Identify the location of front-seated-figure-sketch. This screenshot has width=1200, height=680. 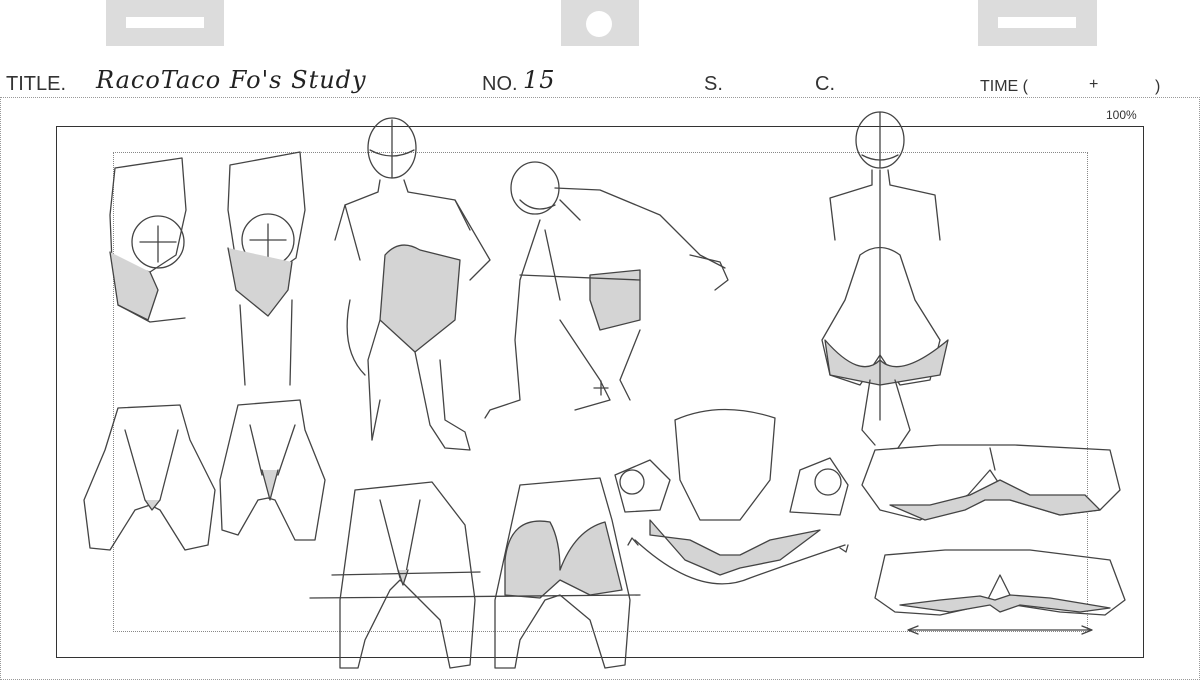
(885, 280).